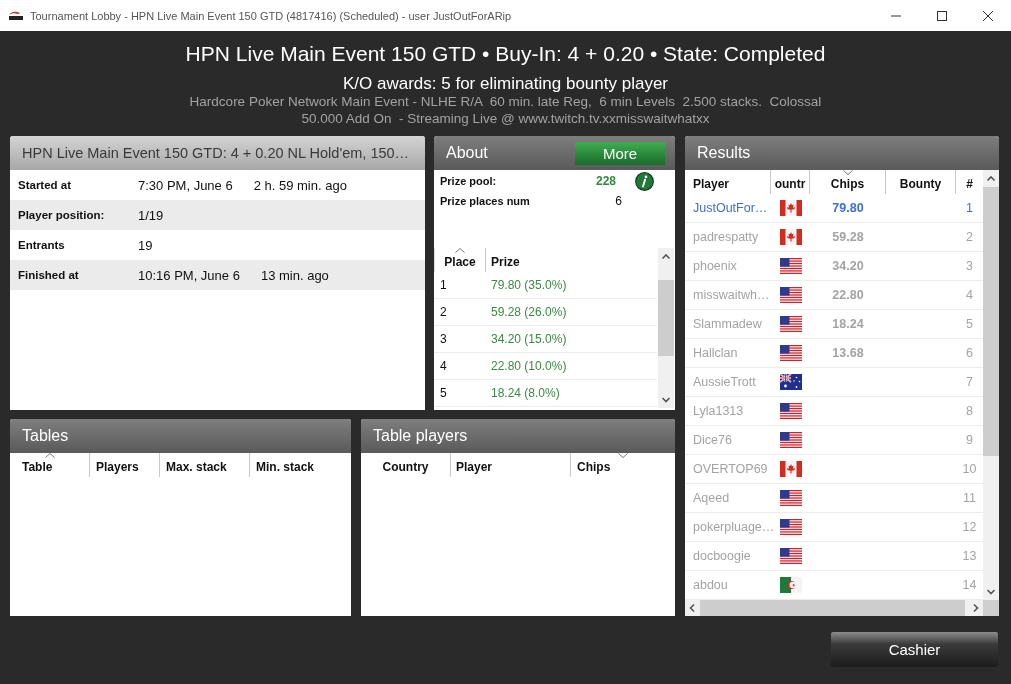  I want to click on player-name: Hallclan, so click(715, 353).